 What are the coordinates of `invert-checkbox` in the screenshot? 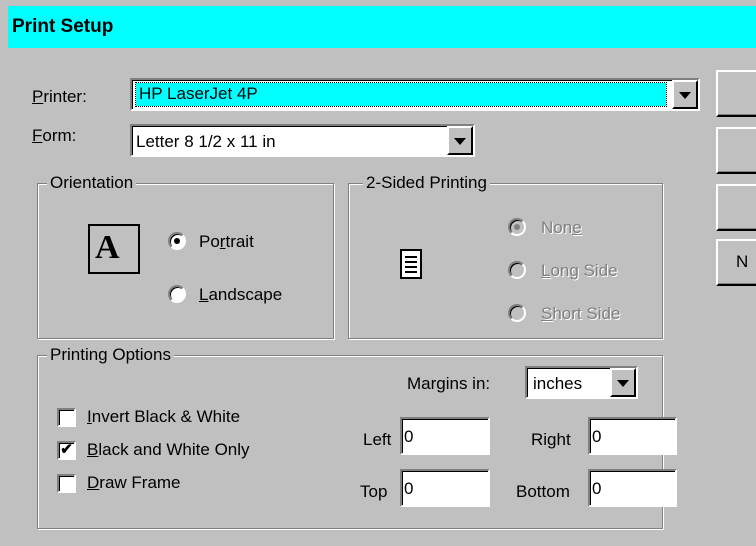 It's located at (66, 417).